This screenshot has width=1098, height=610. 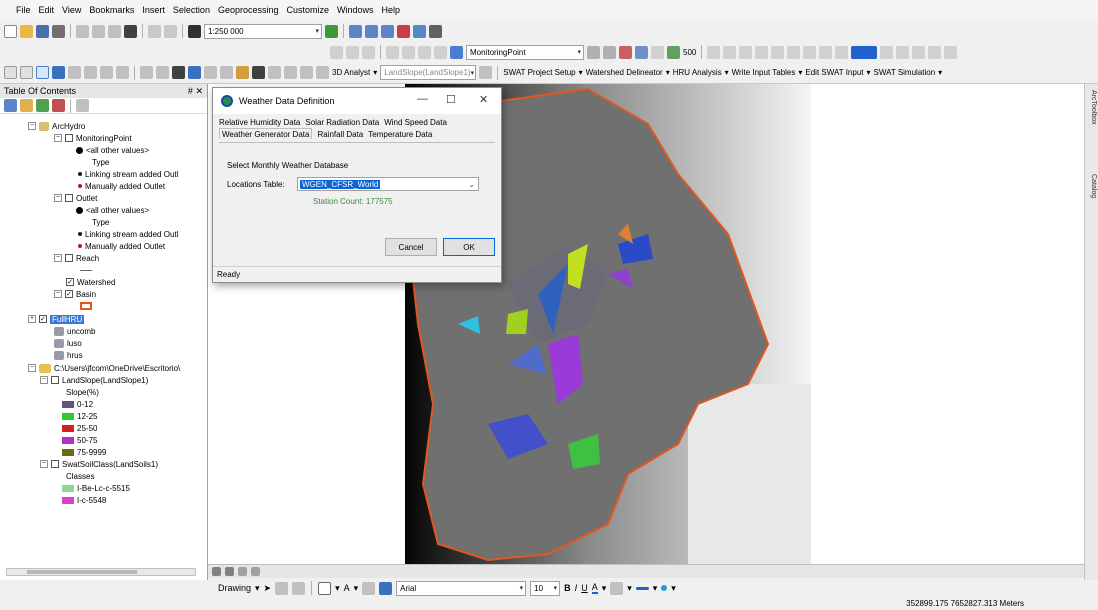 What do you see at coordinates (56, 126) in the screenshot?
I see `toc-group-archydro: − ArcHydro` at bounding box center [56, 126].